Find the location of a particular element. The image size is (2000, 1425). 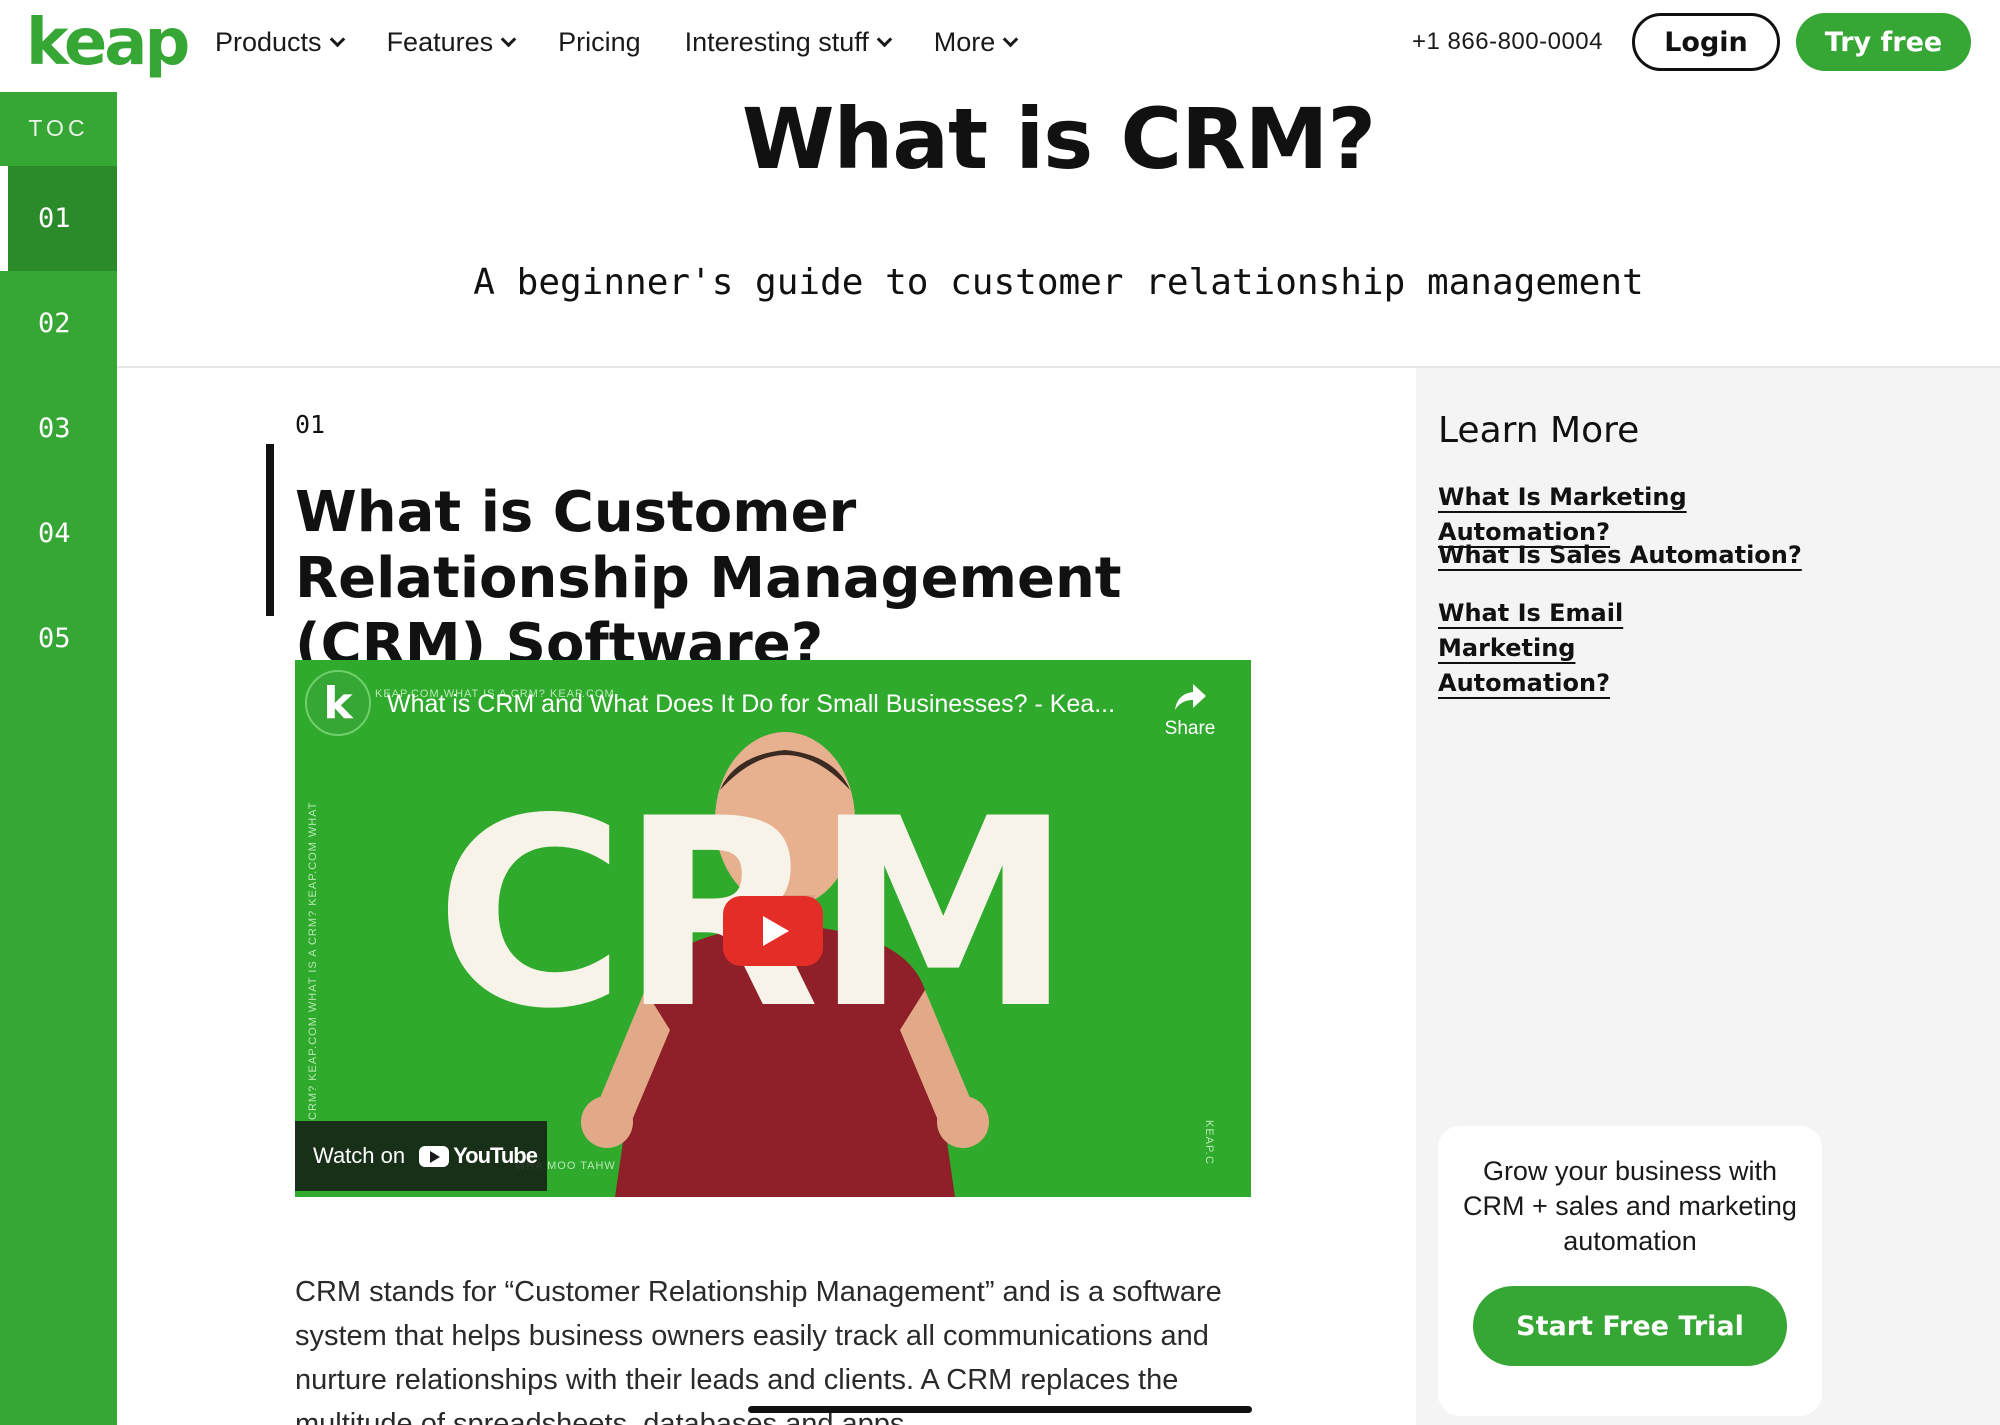

nav-products: Products is located at coordinates (280, 42).